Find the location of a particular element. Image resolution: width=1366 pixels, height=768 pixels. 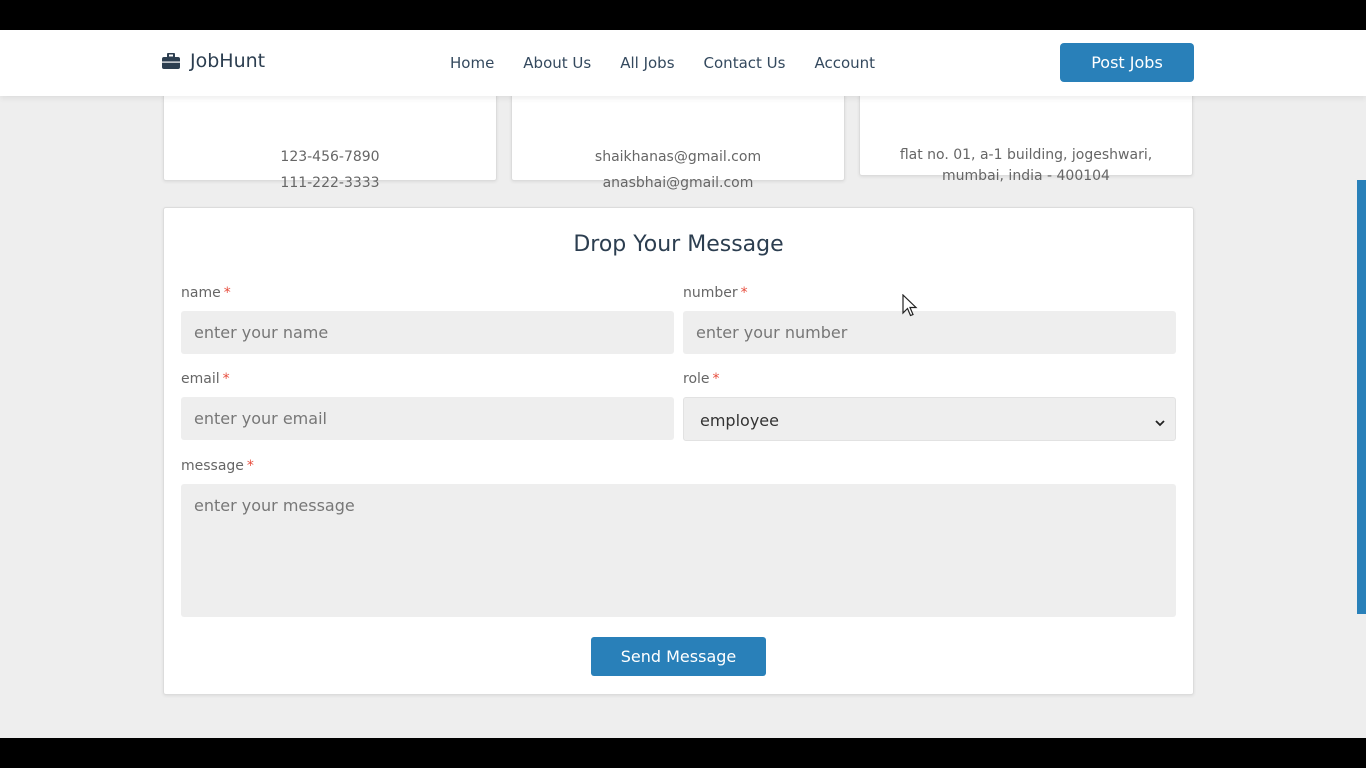

brand-name: JobHunt is located at coordinates (228, 61).